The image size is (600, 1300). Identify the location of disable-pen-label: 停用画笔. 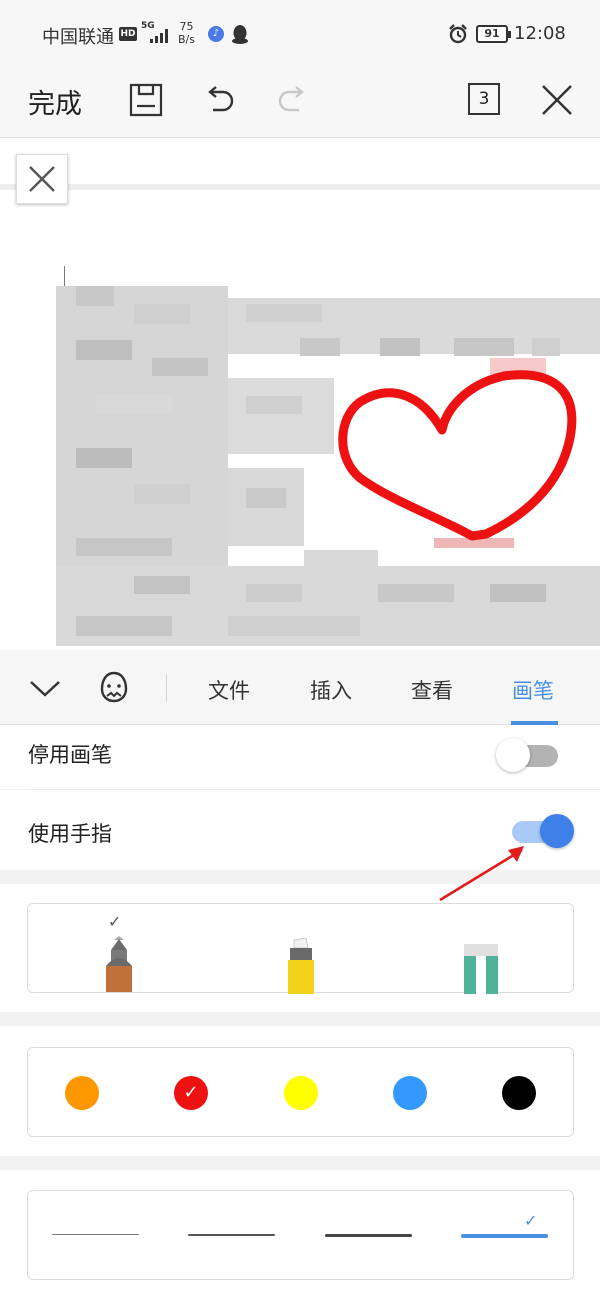
(70, 755).